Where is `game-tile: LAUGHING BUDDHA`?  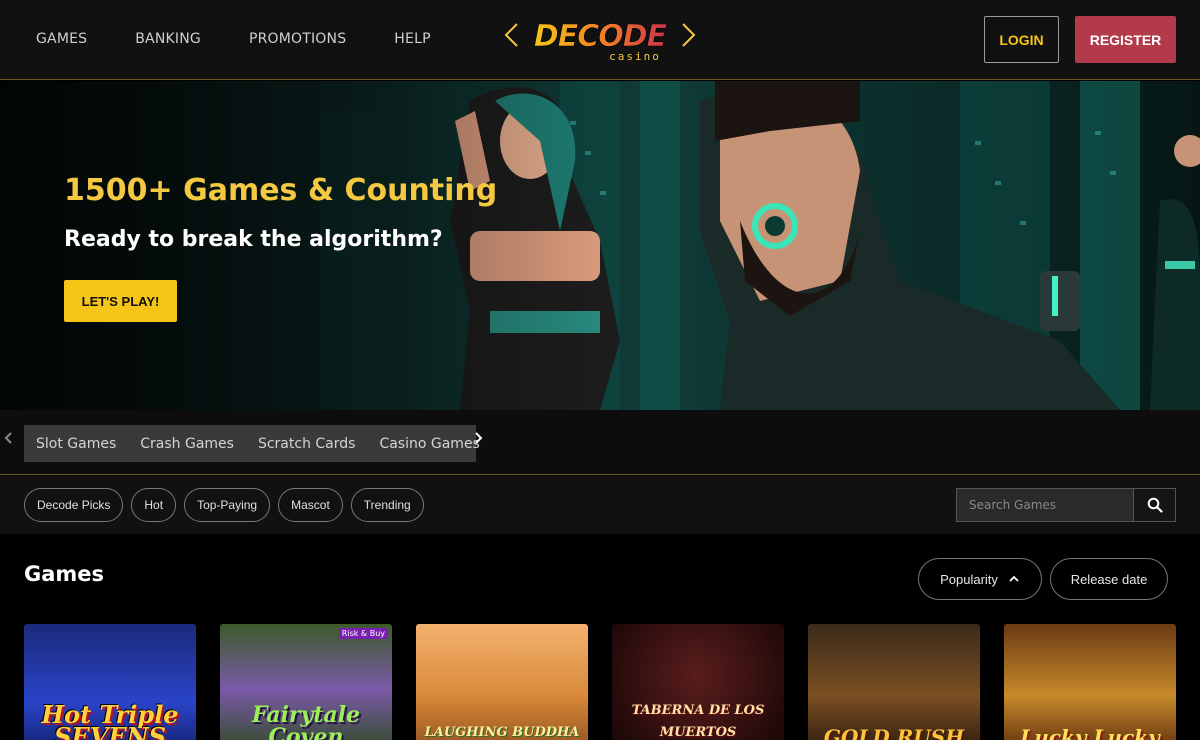 game-tile: LAUGHING BUDDHA is located at coordinates (502, 682).